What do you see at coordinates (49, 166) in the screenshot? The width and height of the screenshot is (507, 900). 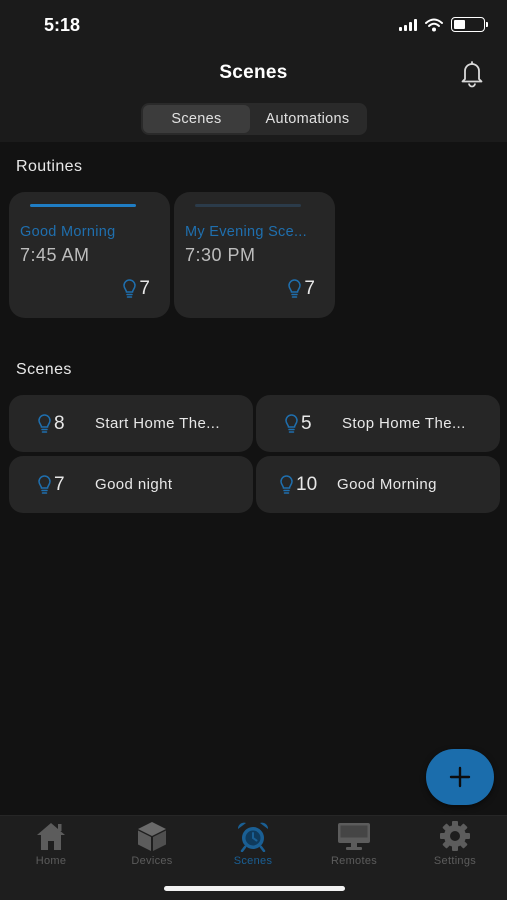 I see `routines-section-label: Routines` at bounding box center [49, 166].